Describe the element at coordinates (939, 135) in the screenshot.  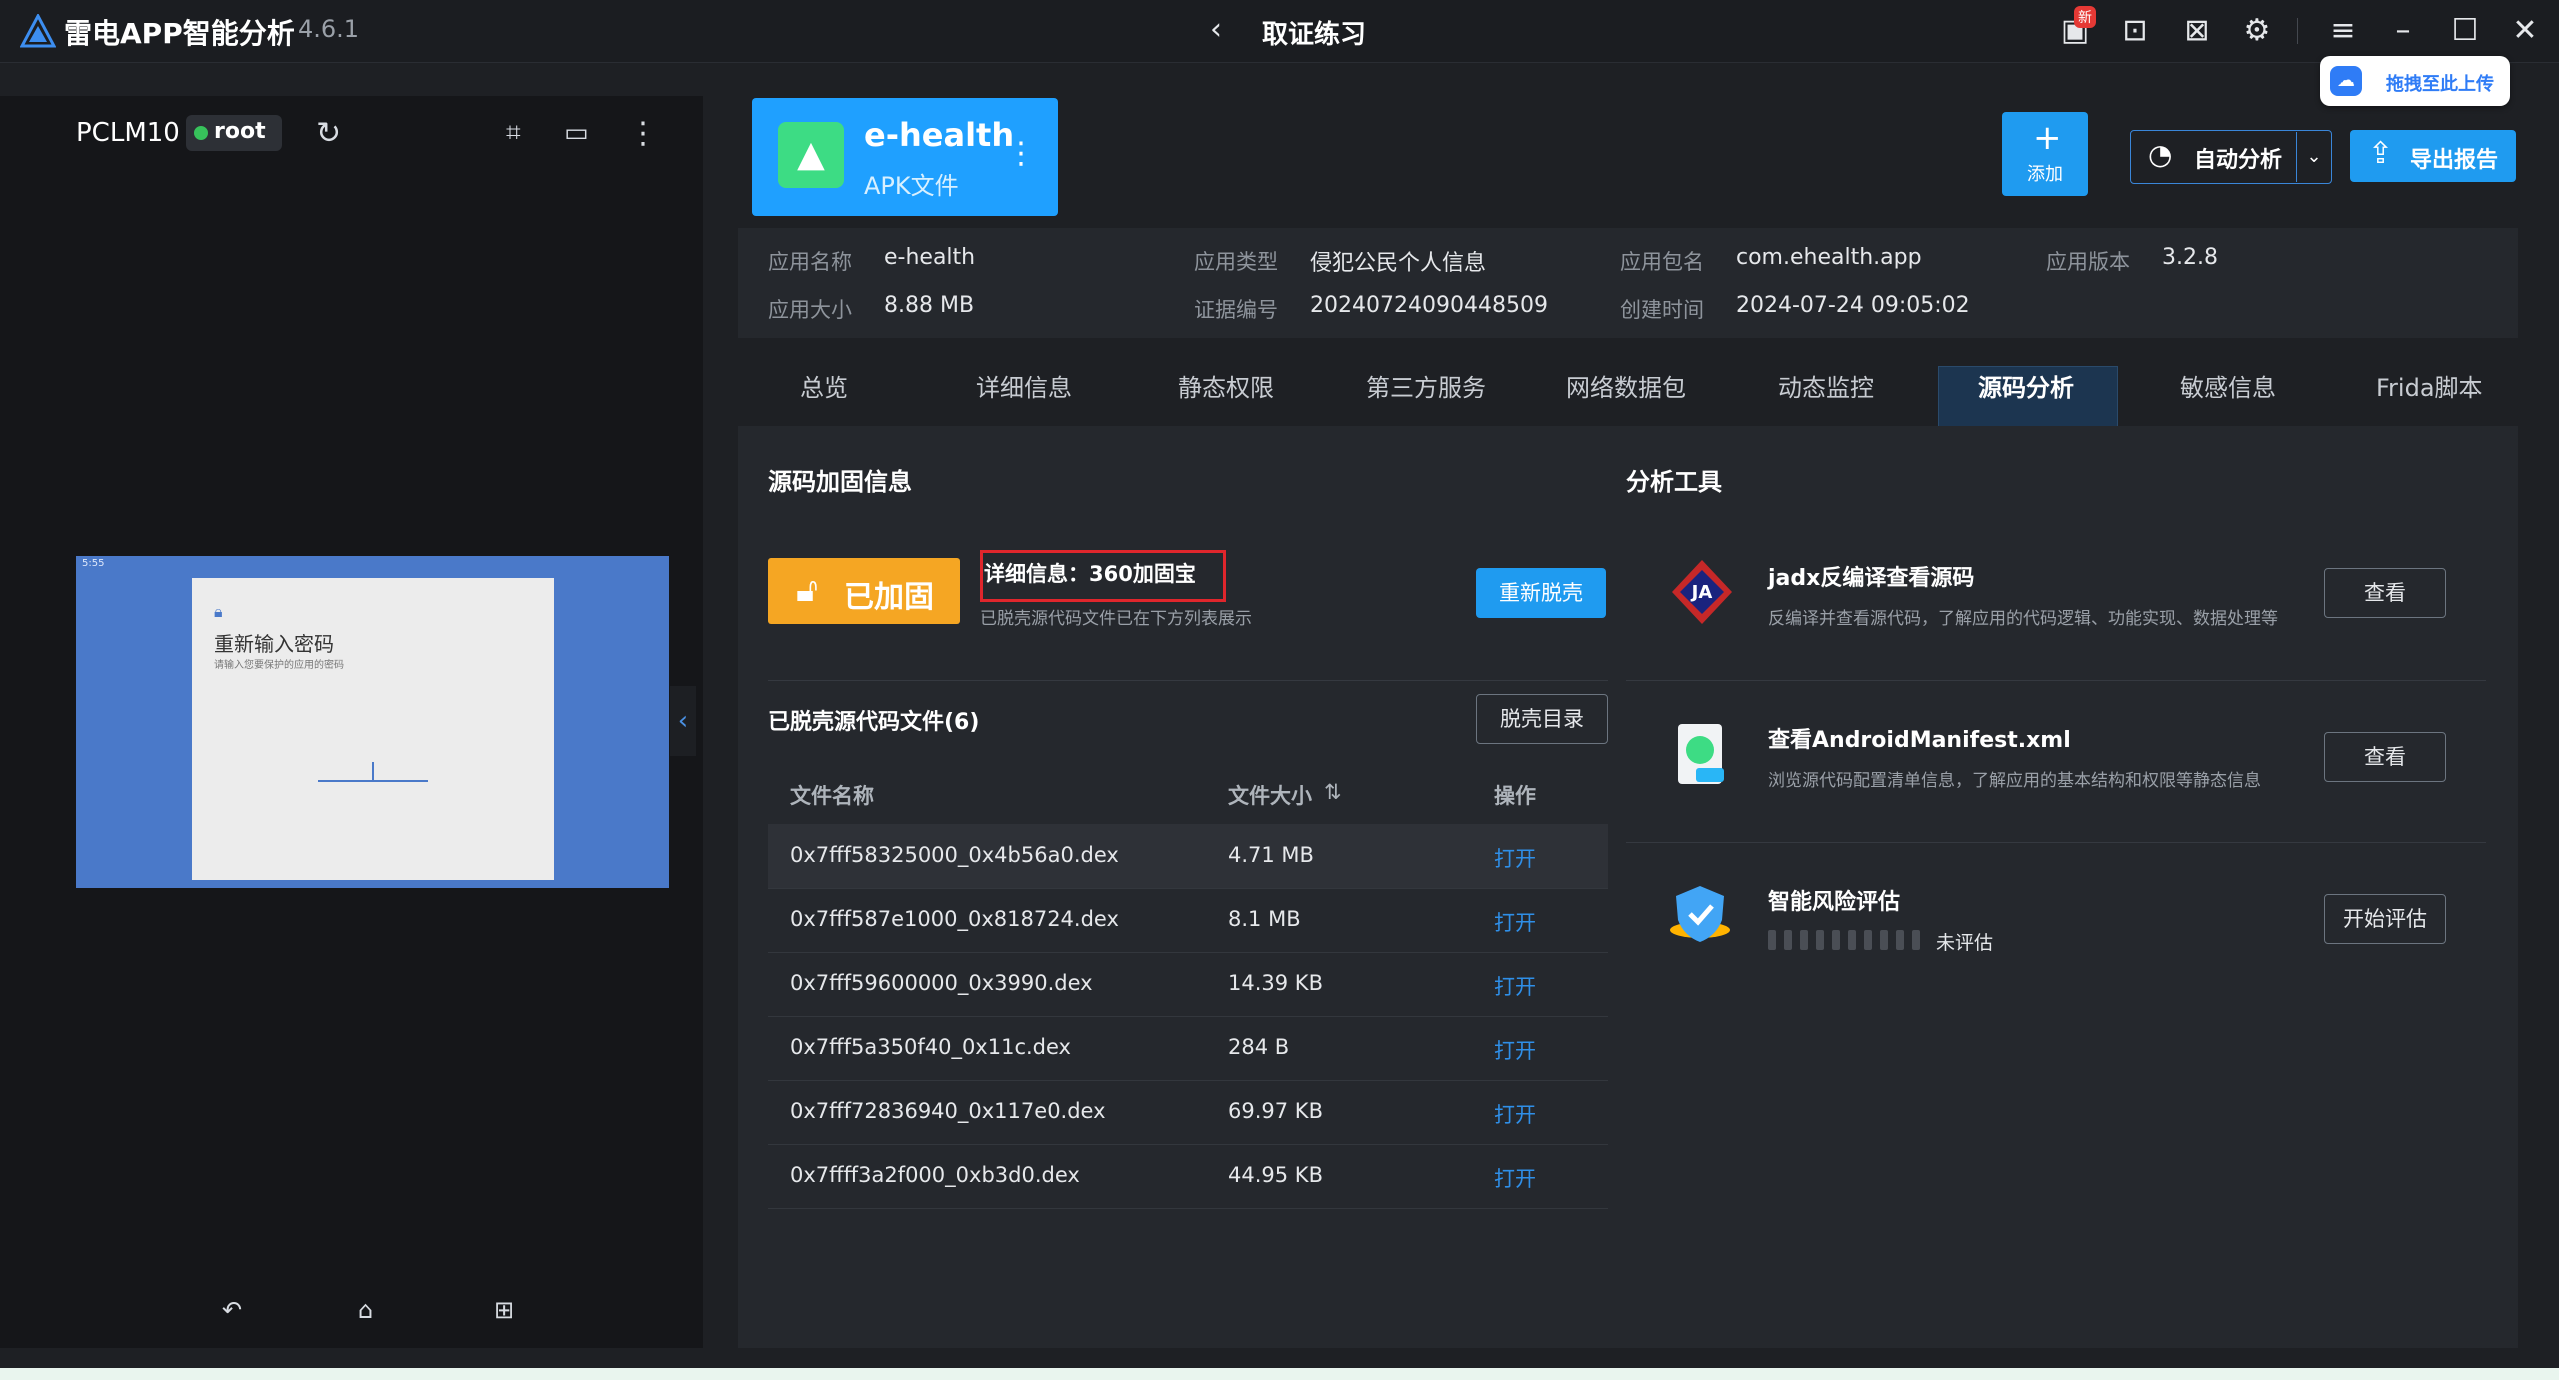
I see `app-name: e-health` at that location.